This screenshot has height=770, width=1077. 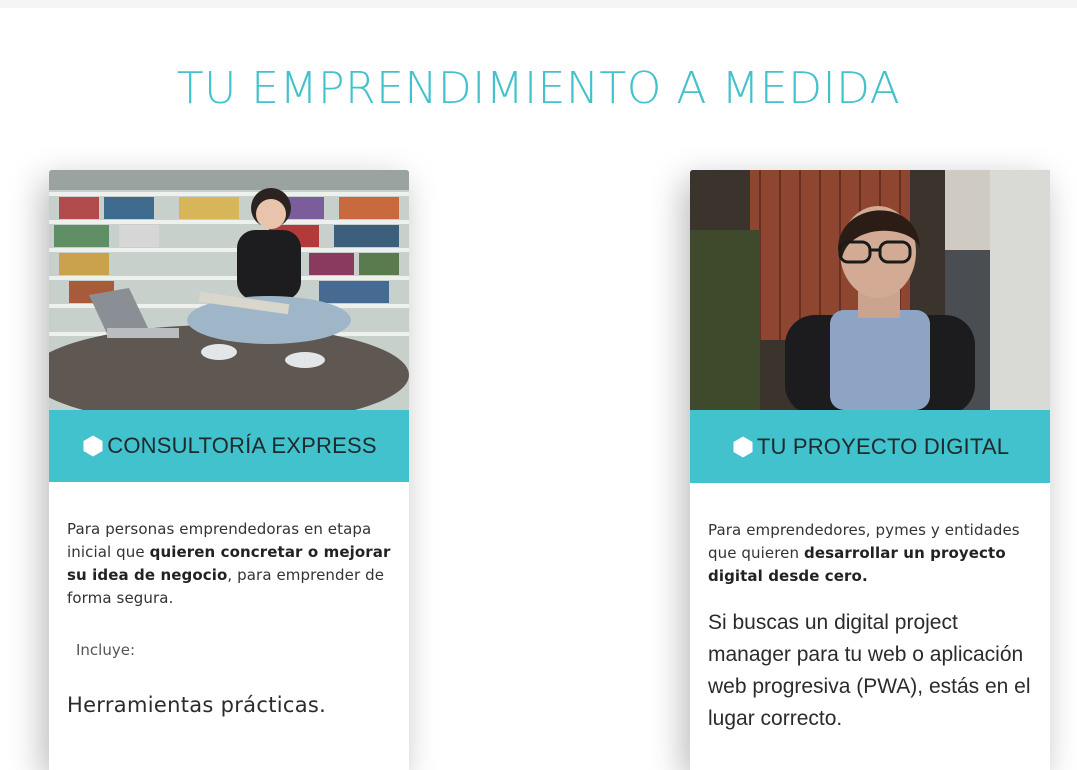 I want to click on card-photo-portrait, so click(x=870, y=290).